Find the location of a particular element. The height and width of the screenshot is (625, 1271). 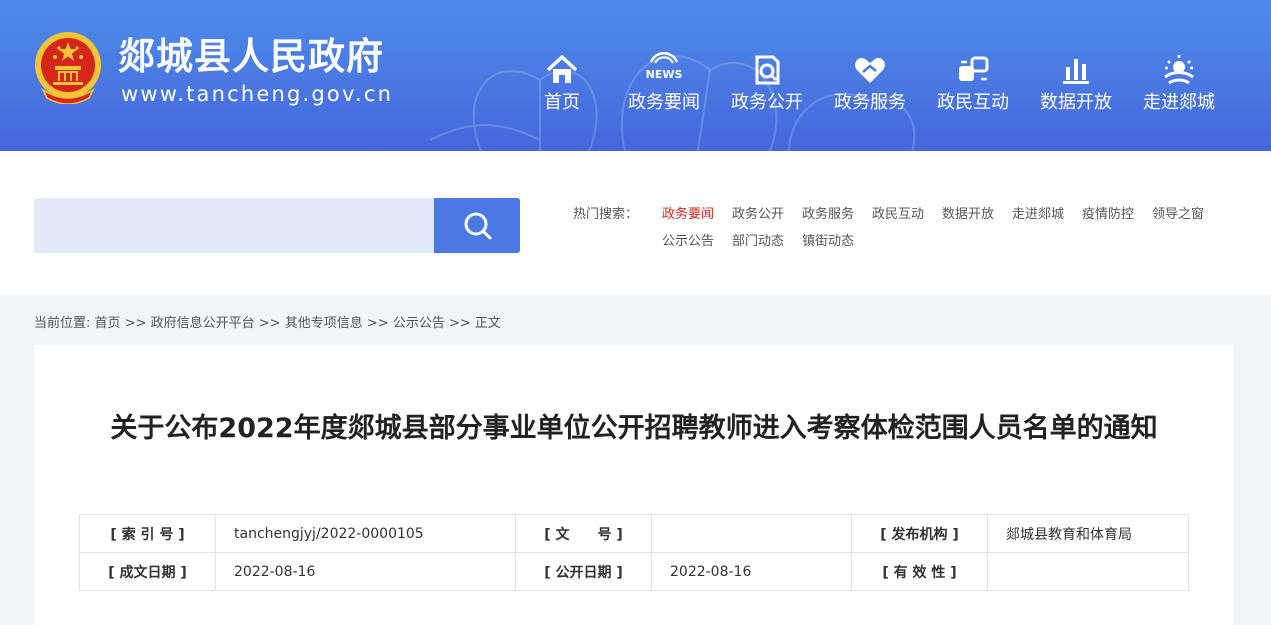

nav-label: 政民互动 is located at coordinates (973, 102).